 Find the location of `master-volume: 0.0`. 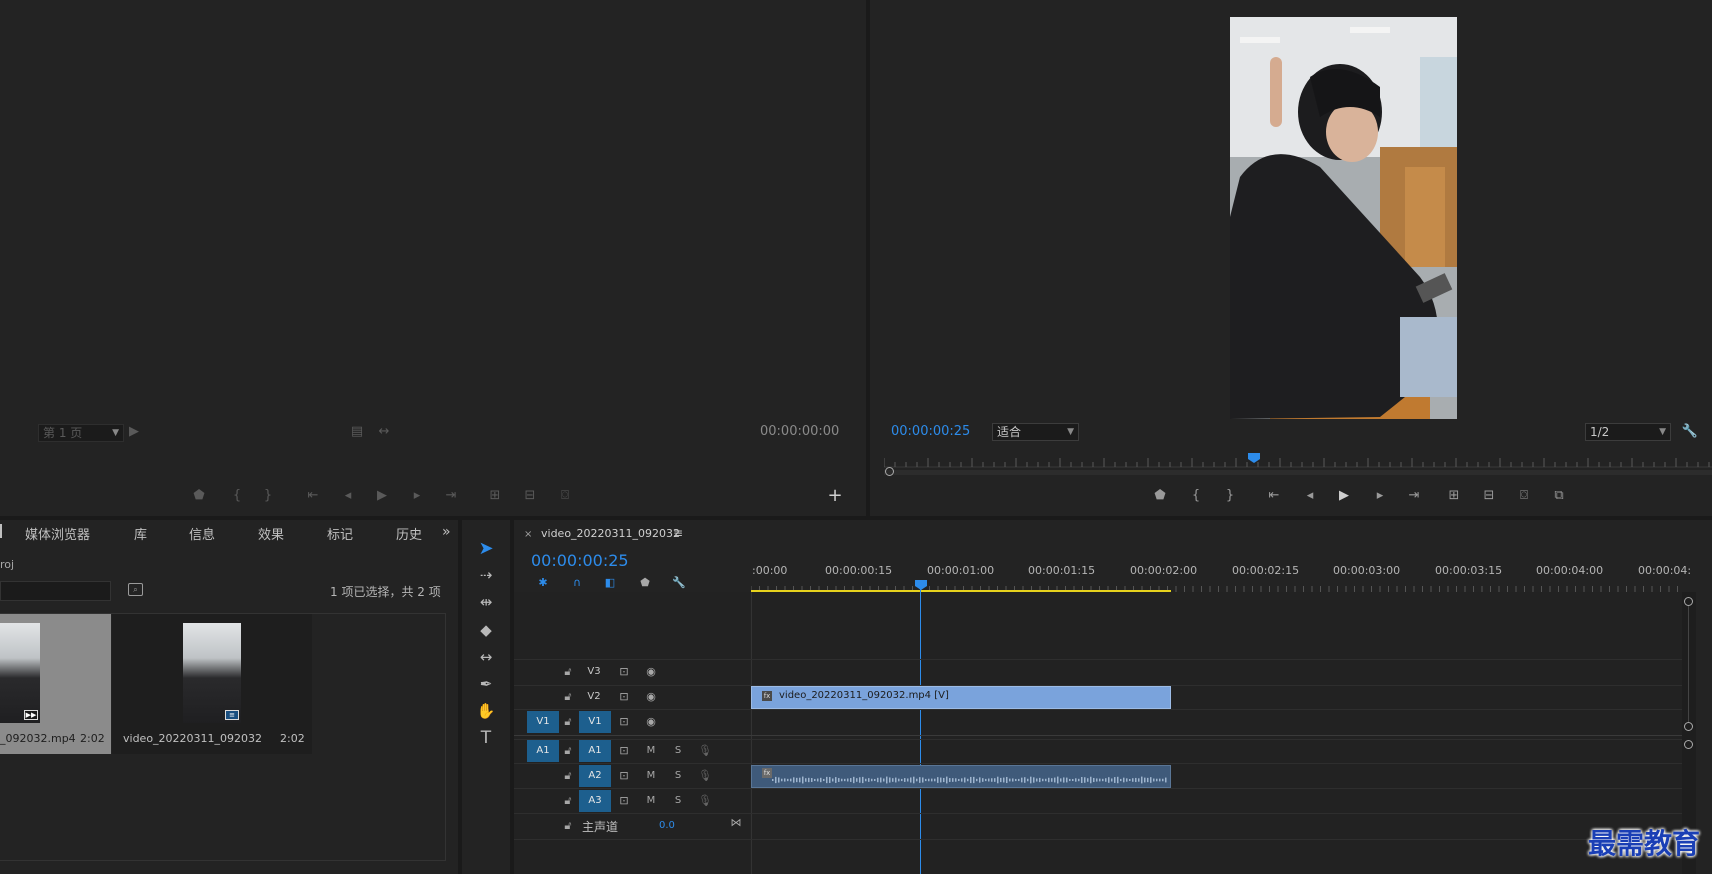

master-volume: 0.0 is located at coordinates (667, 825).